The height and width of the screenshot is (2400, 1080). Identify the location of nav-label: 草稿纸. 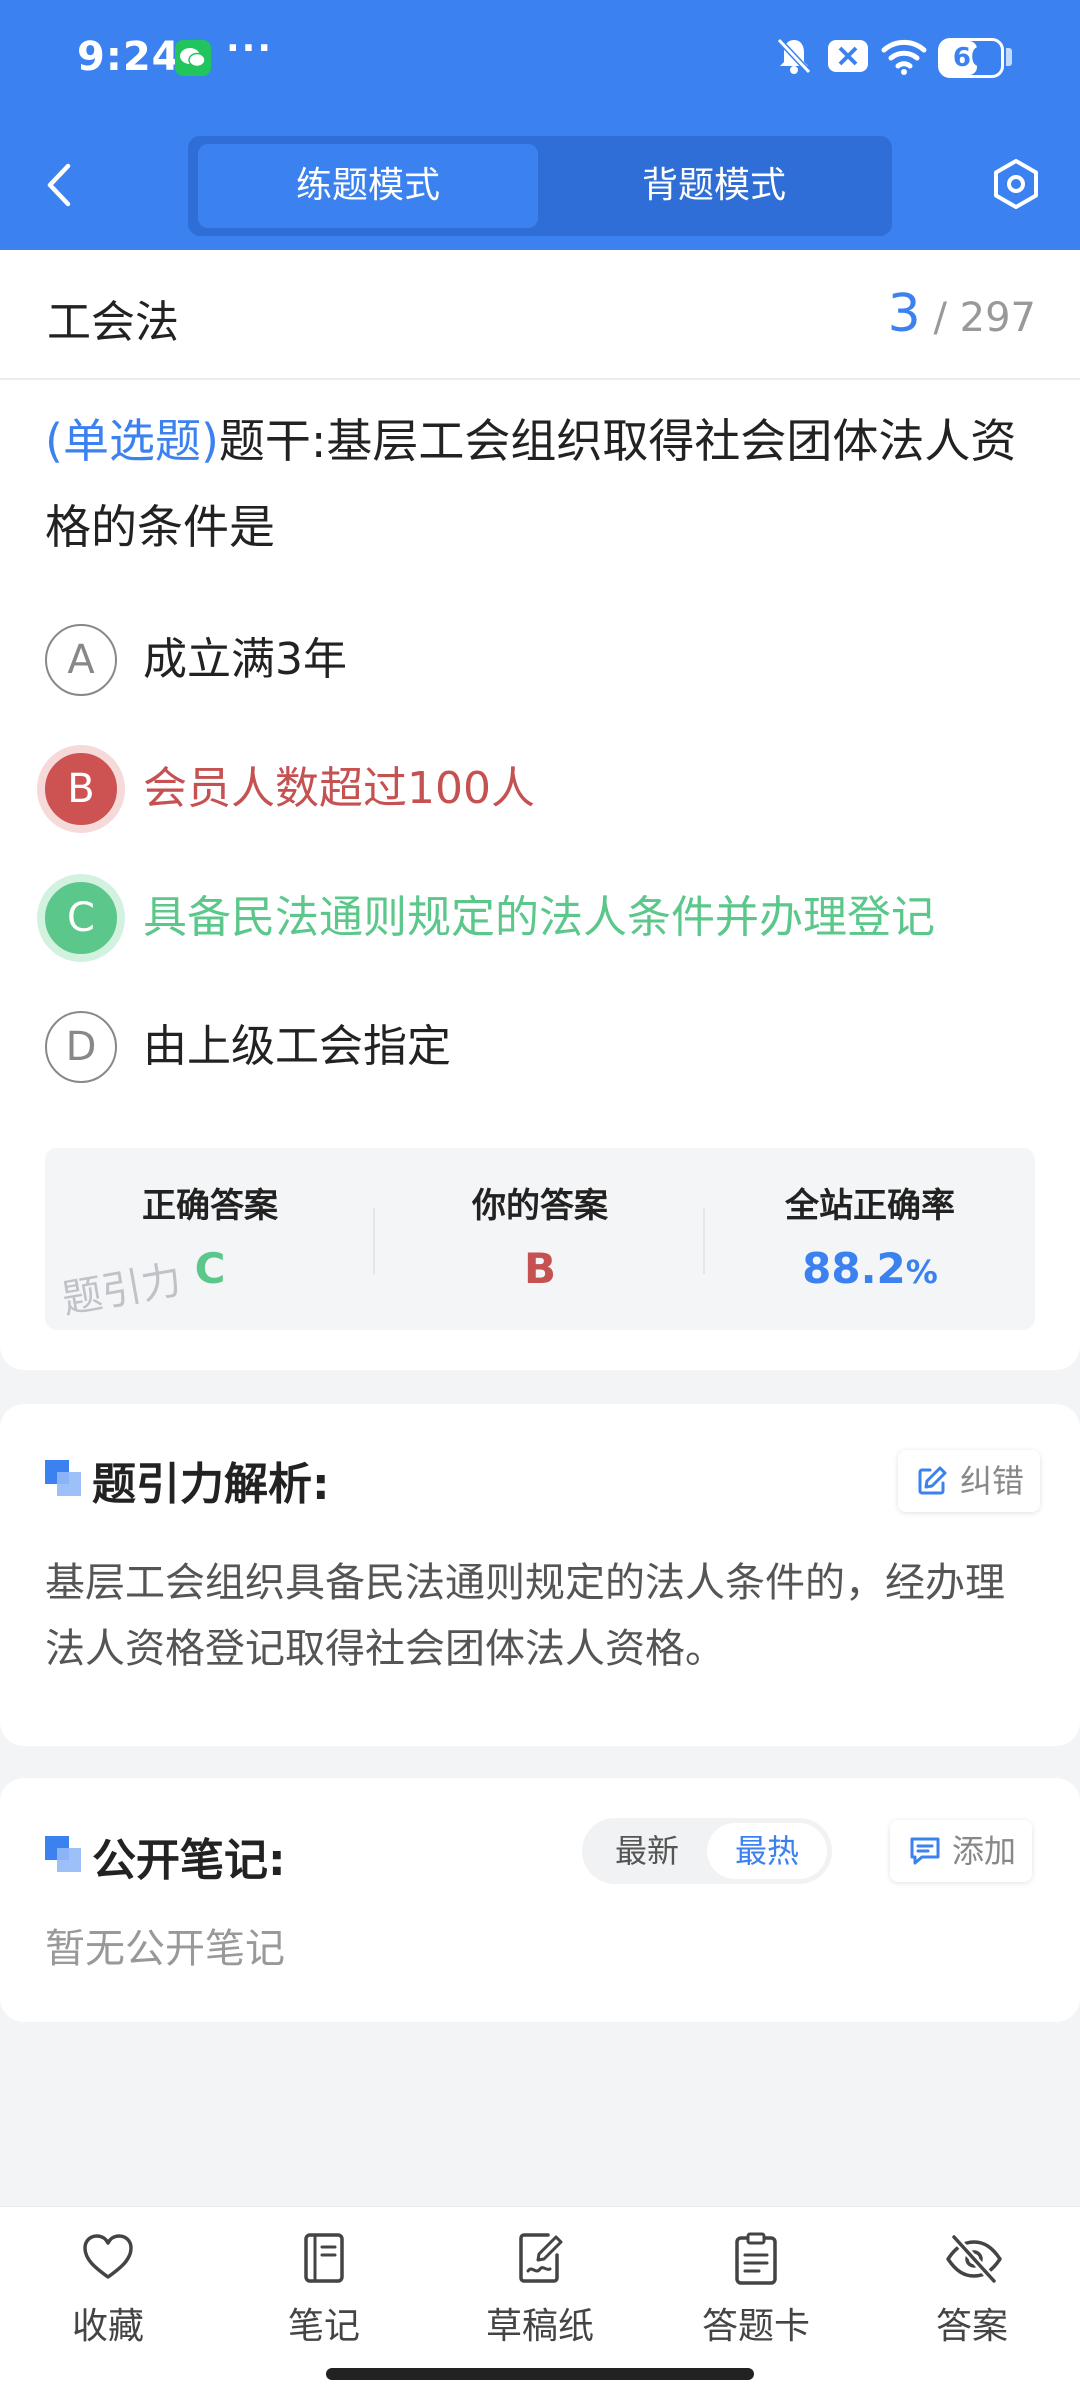
(539, 2326).